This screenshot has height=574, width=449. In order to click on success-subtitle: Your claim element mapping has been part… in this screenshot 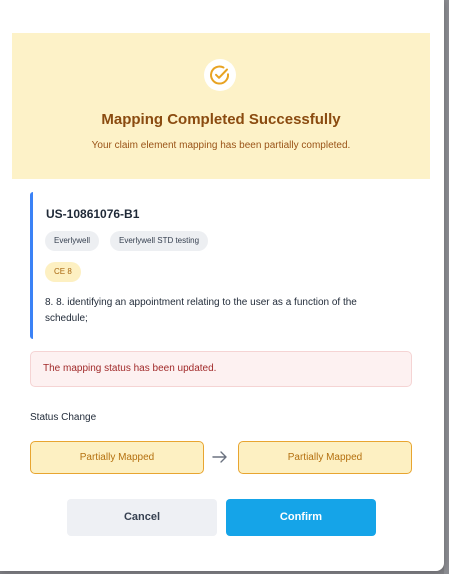, I will do `click(221, 145)`.